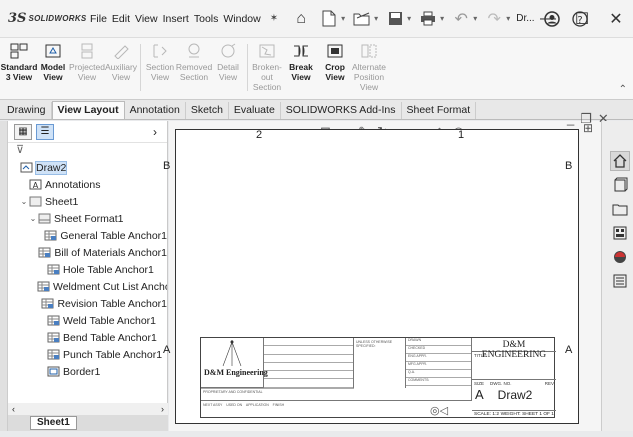 The height and width of the screenshot is (437, 633). I want to click on section-view-button: Section View, so click(160, 70).